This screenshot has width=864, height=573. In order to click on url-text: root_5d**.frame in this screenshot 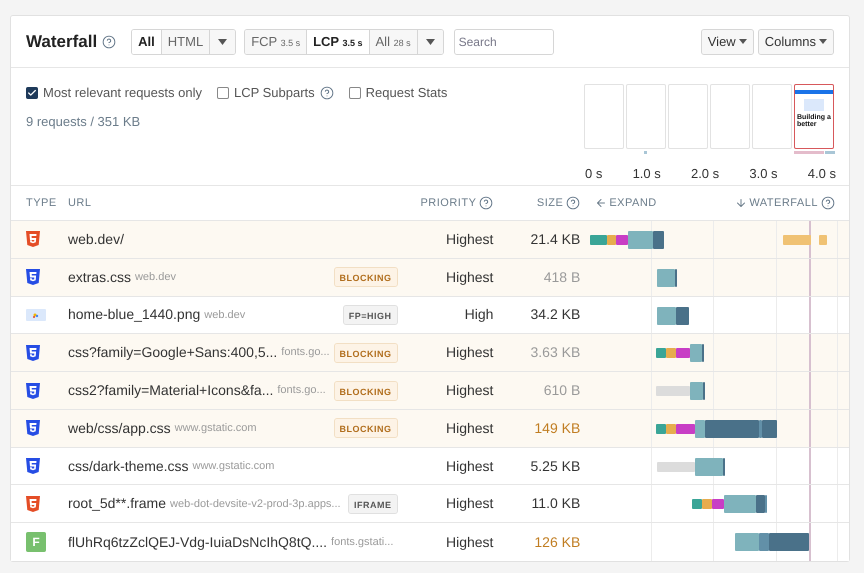, I will do `click(117, 504)`.